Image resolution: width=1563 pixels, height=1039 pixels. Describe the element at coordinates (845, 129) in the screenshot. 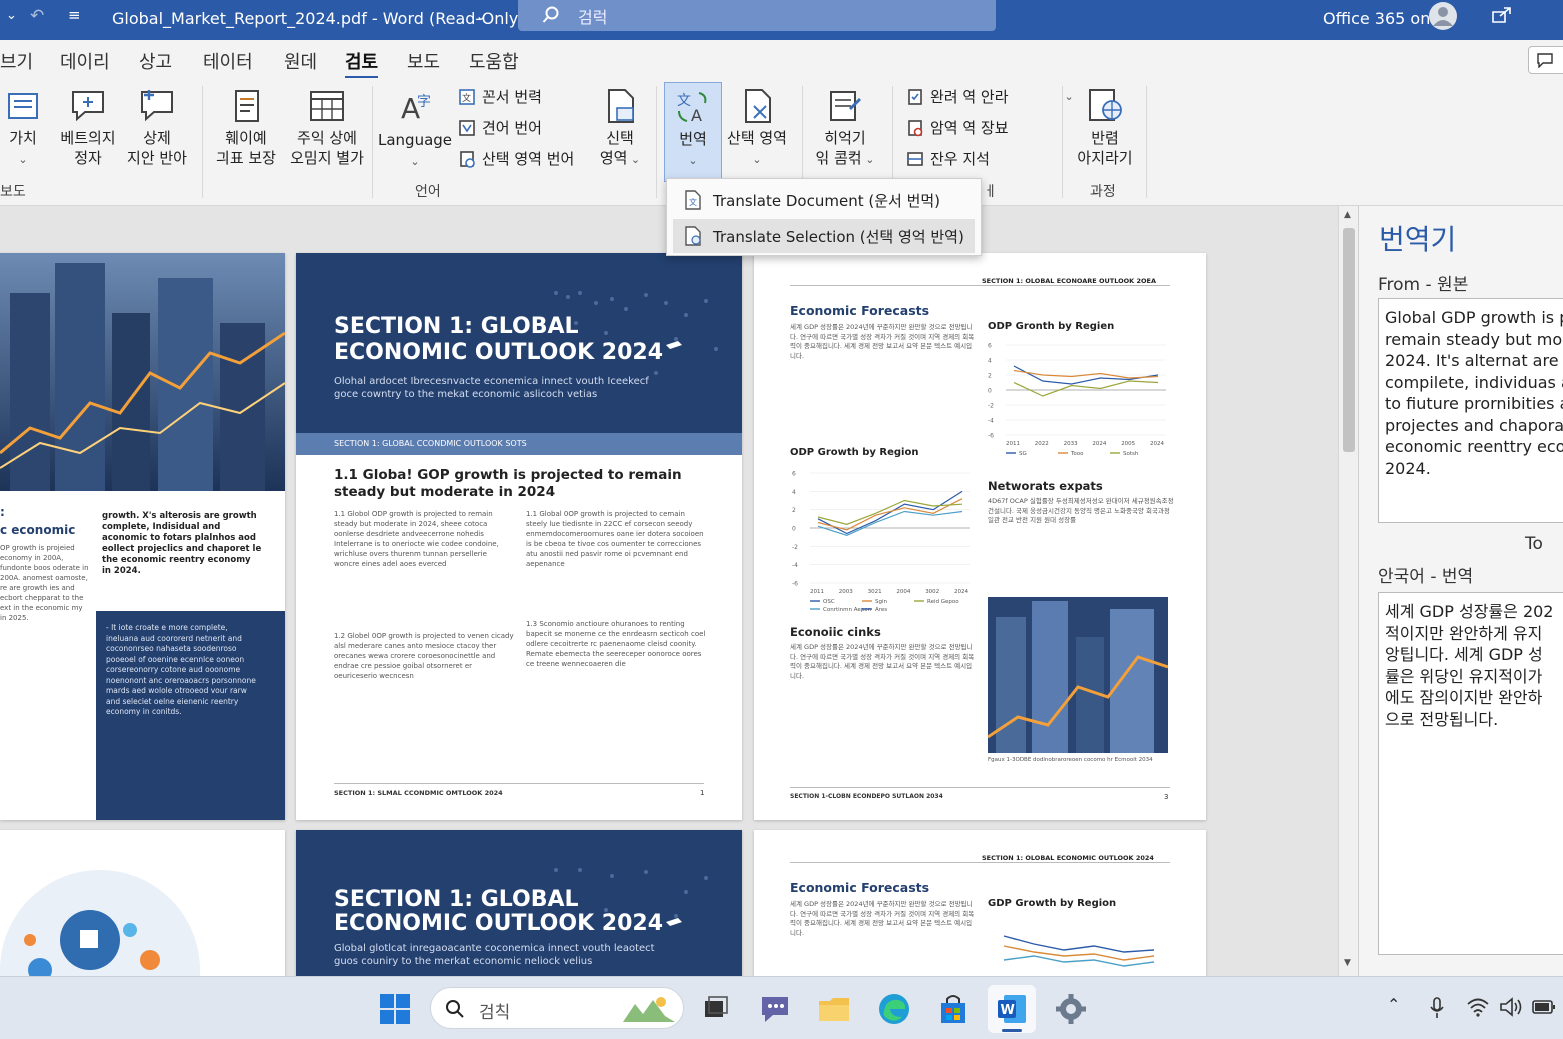

I see `ribbon-button-9: 히억기 읶 콤컦 ⌄` at that location.